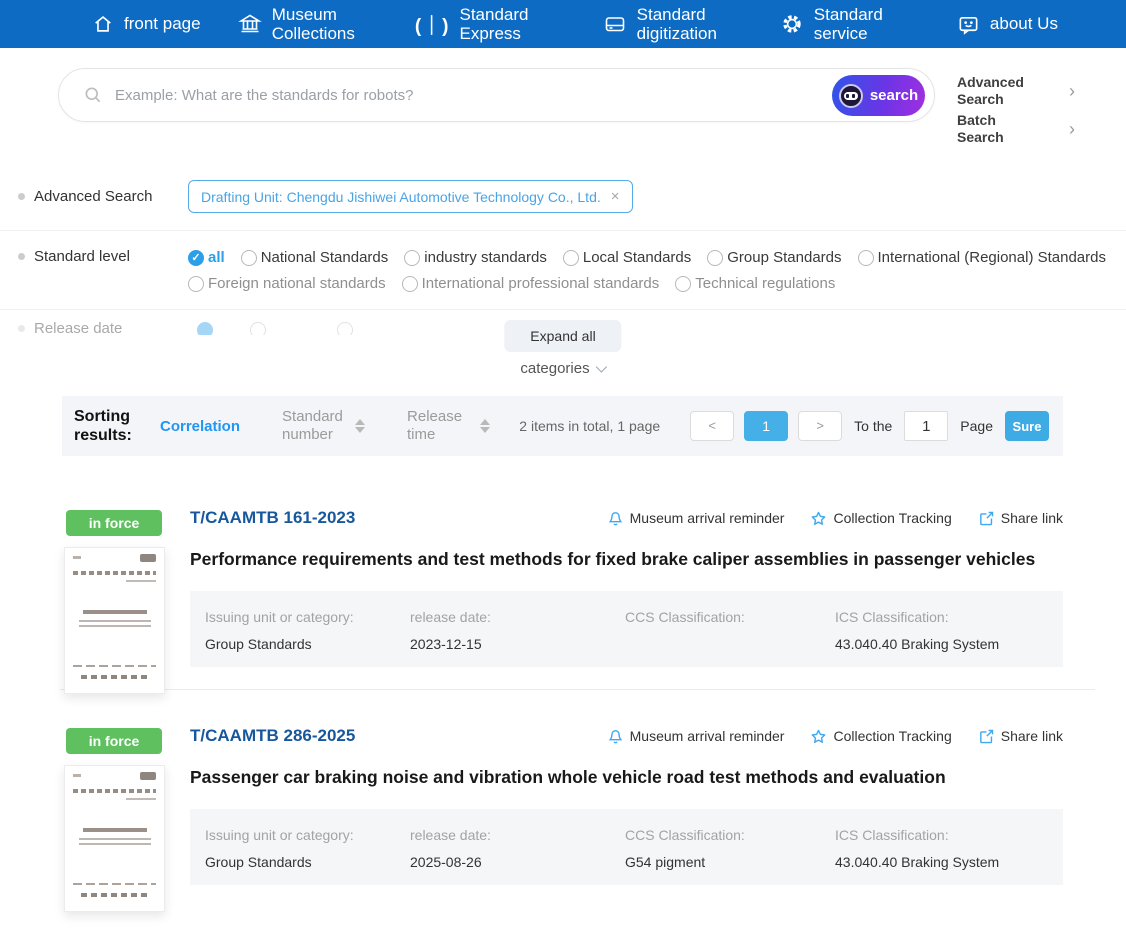  I want to click on field-value: G54 pigment, so click(665, 862).